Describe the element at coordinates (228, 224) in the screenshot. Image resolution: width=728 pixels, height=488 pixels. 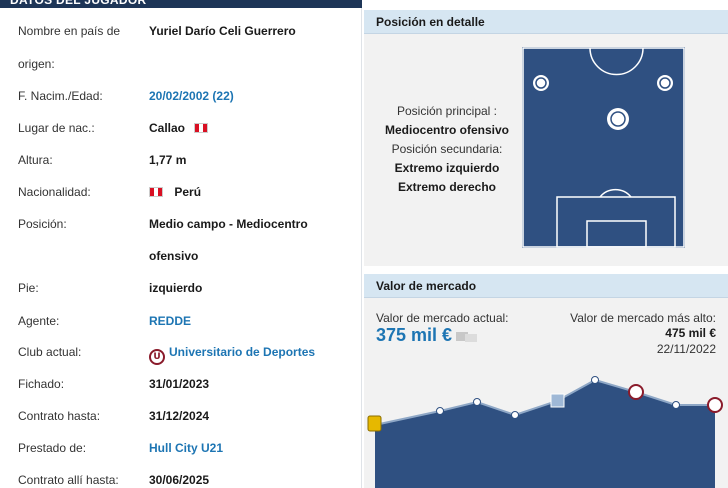
I see `info-value-position: Medio campo - Mediocentro` at that location.